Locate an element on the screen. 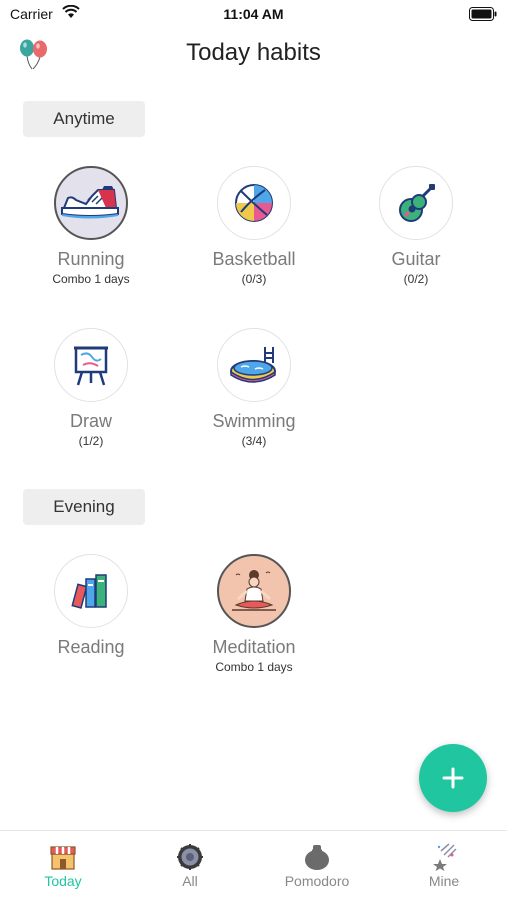 This screenshot has width=507, height=900. books-icon is located at coordinates (91, 591).